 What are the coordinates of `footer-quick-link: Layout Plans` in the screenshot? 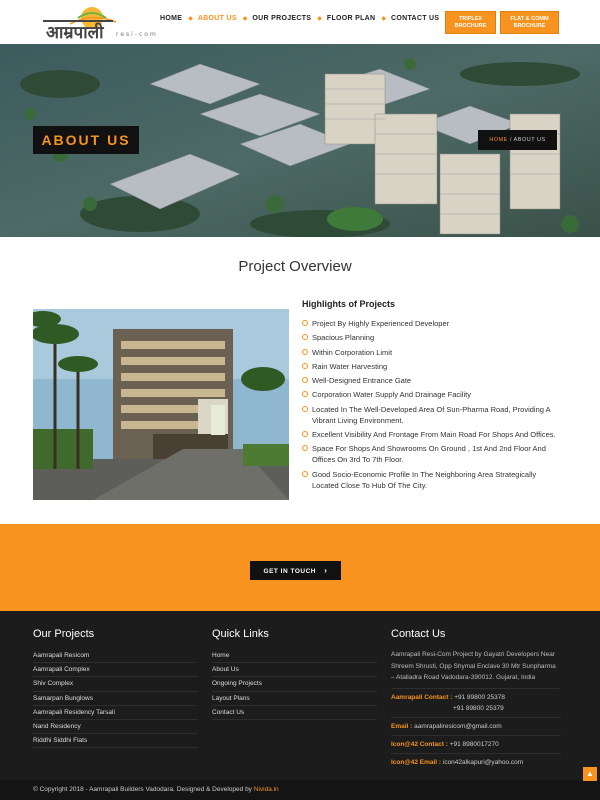 It's located at (294, 699).